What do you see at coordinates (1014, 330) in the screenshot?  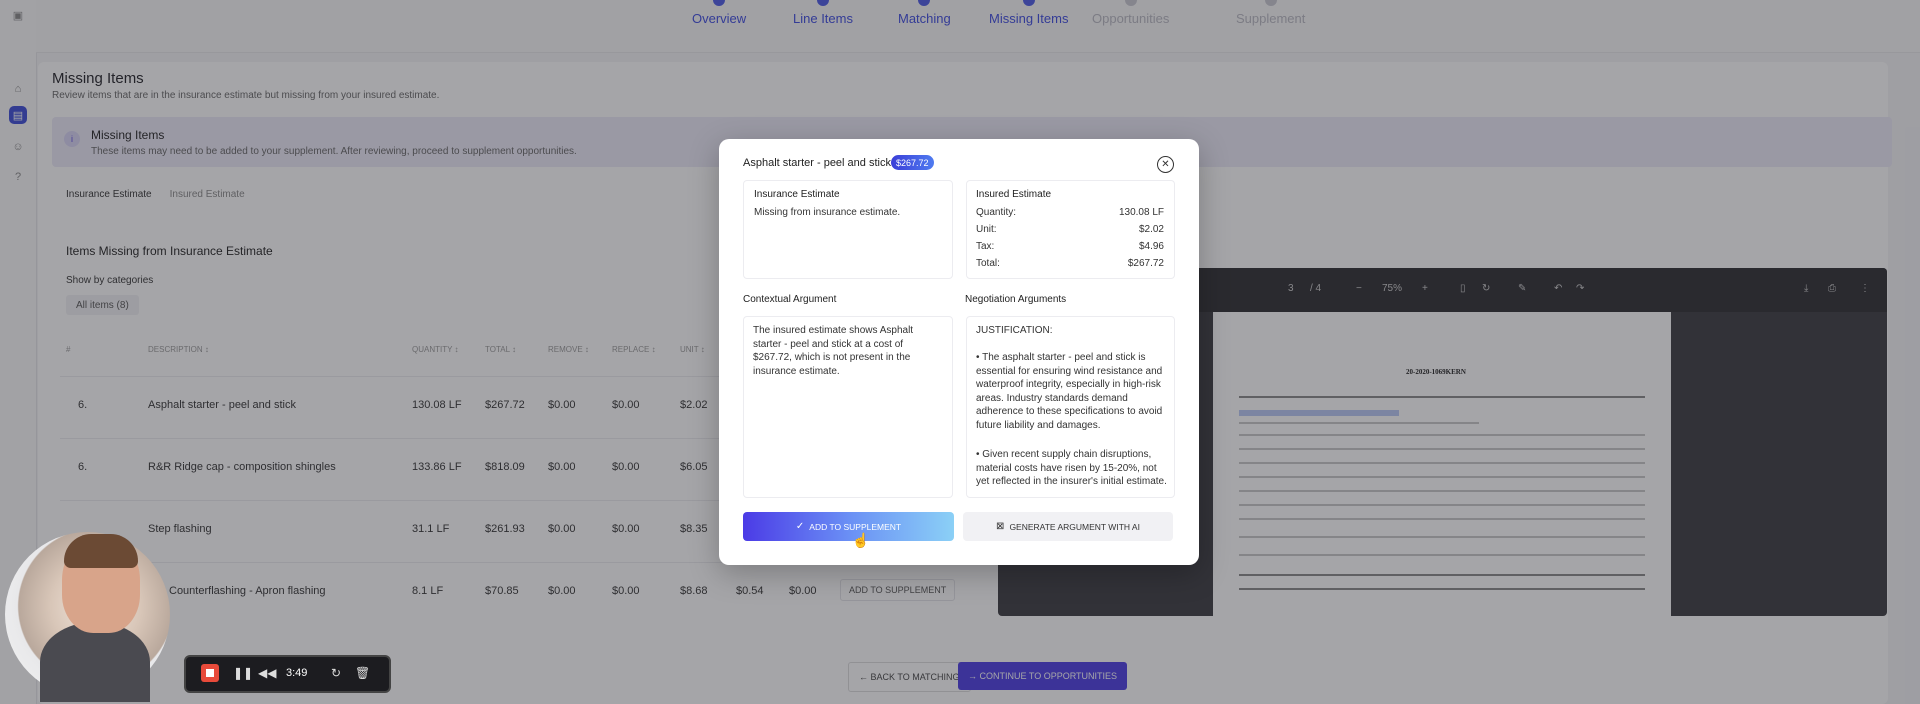 I see `justification-heading: JUSTIFICATION:` at bounding box center [1014, 330].